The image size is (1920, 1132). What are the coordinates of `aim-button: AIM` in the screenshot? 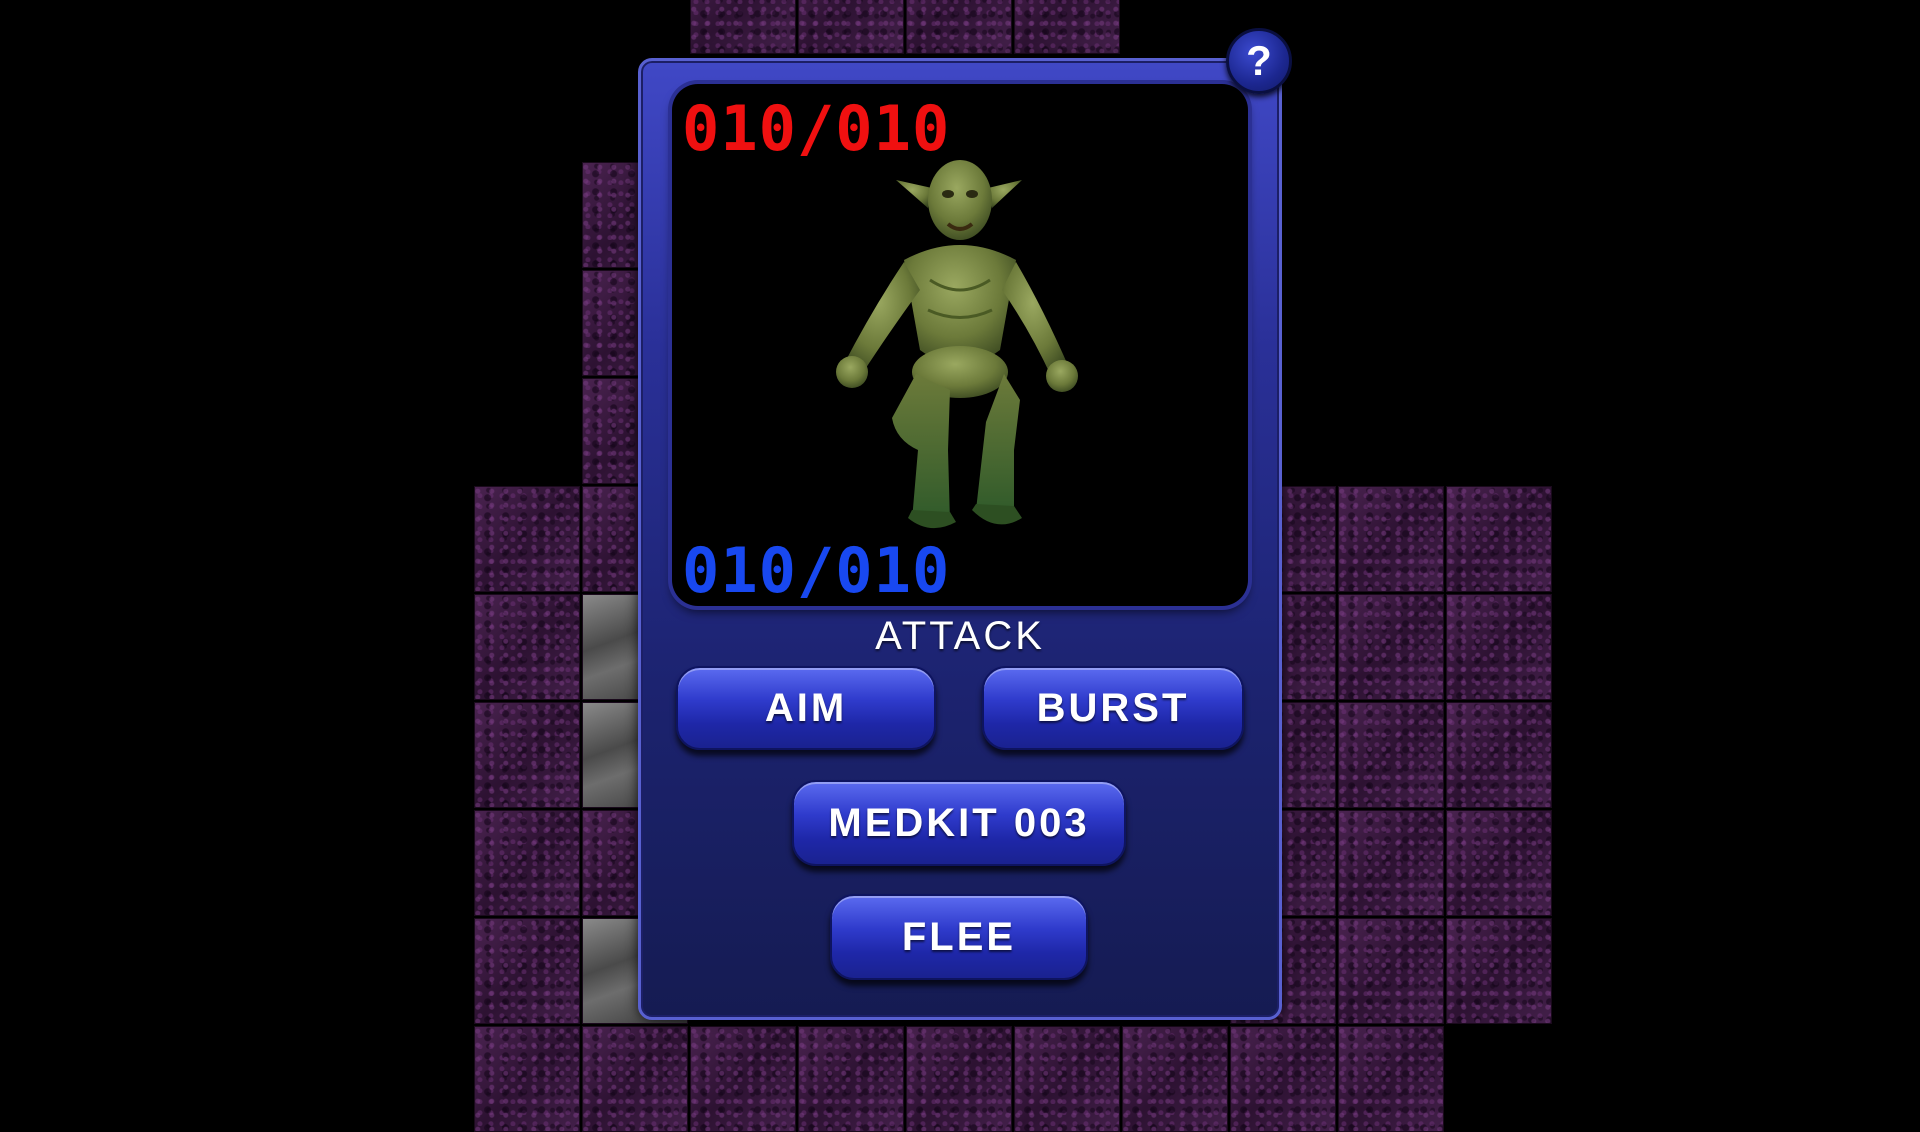 It's located at (806, 708).